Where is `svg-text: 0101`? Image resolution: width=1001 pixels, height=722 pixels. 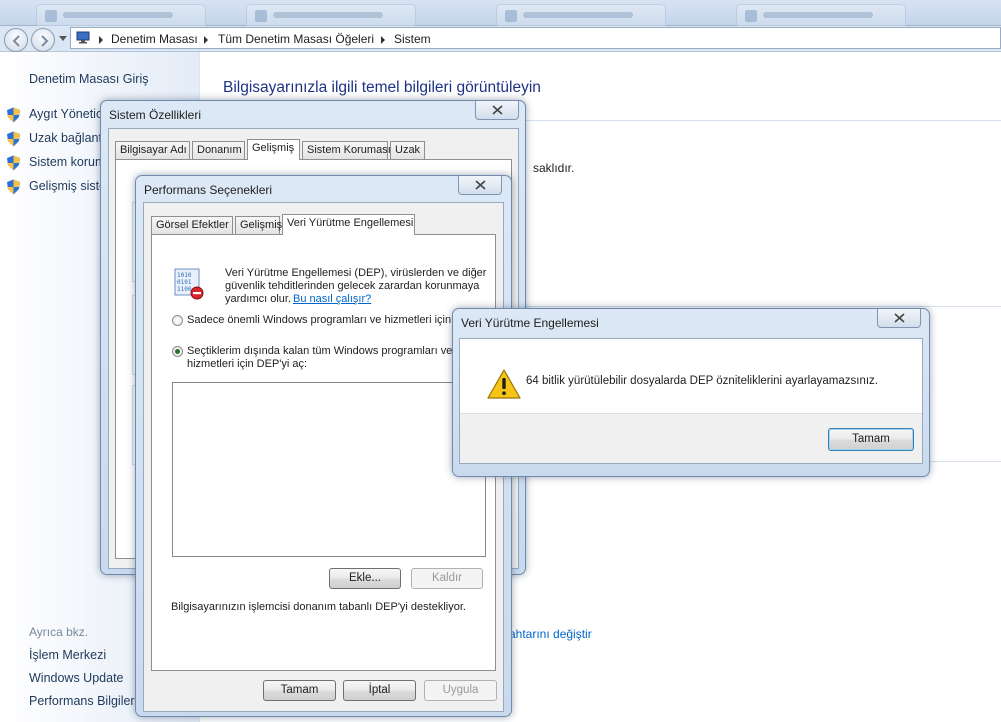 svg-text: 0101 is located at coordinates (184, 282).